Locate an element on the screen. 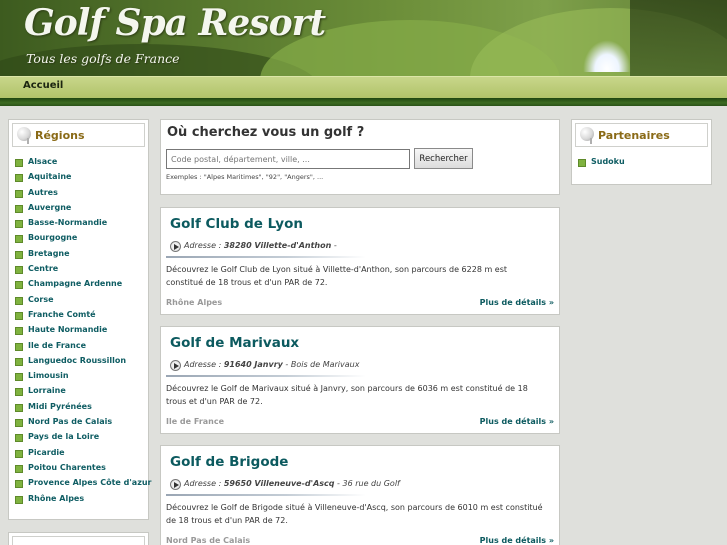 The height and width of the screenshot is (545, 727). region-link: Haute Normandie is located at coordinates (67, 329).